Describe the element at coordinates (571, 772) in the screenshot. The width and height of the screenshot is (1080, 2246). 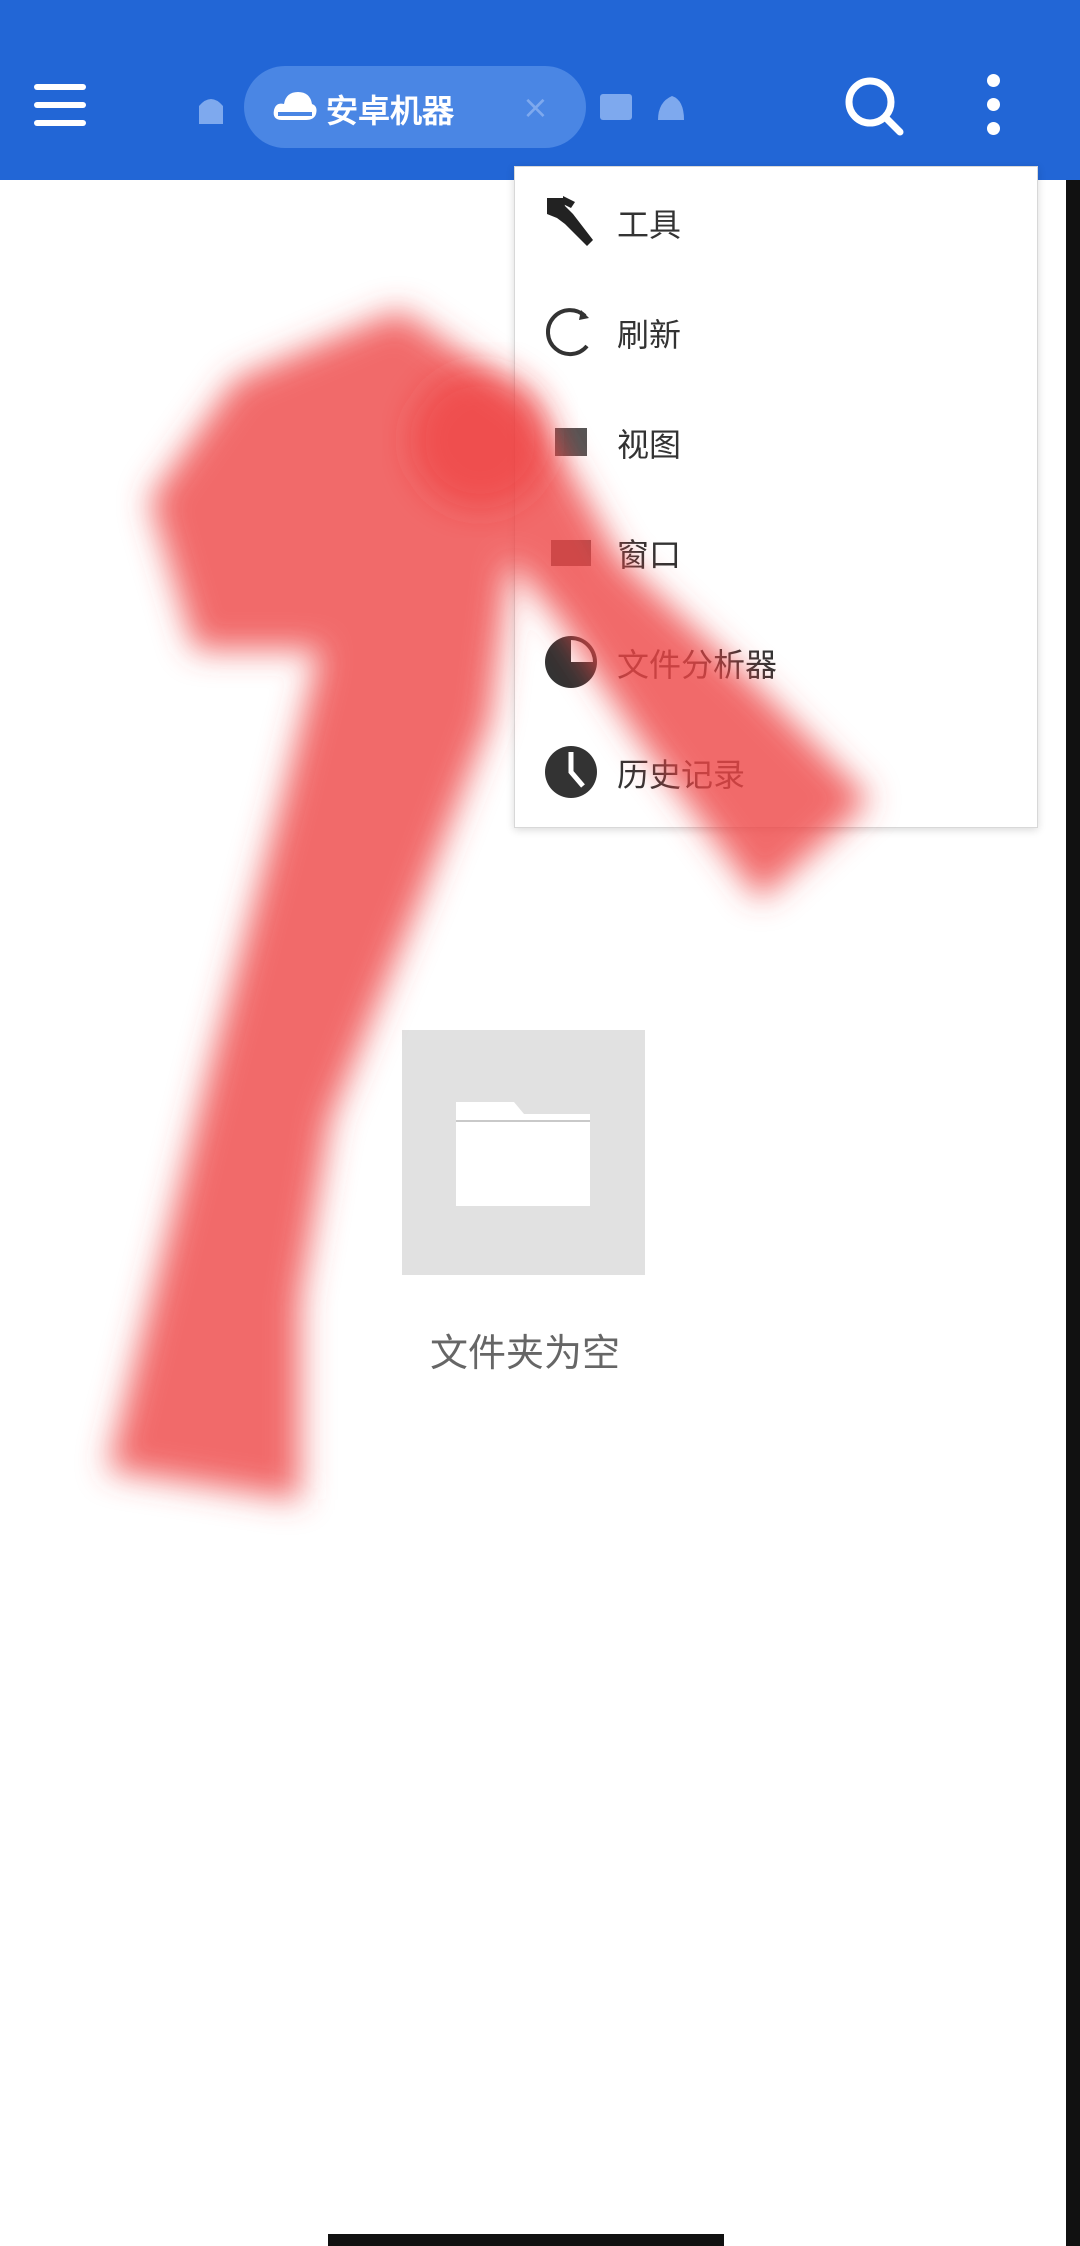
I see `history-clock-icon` at that location.